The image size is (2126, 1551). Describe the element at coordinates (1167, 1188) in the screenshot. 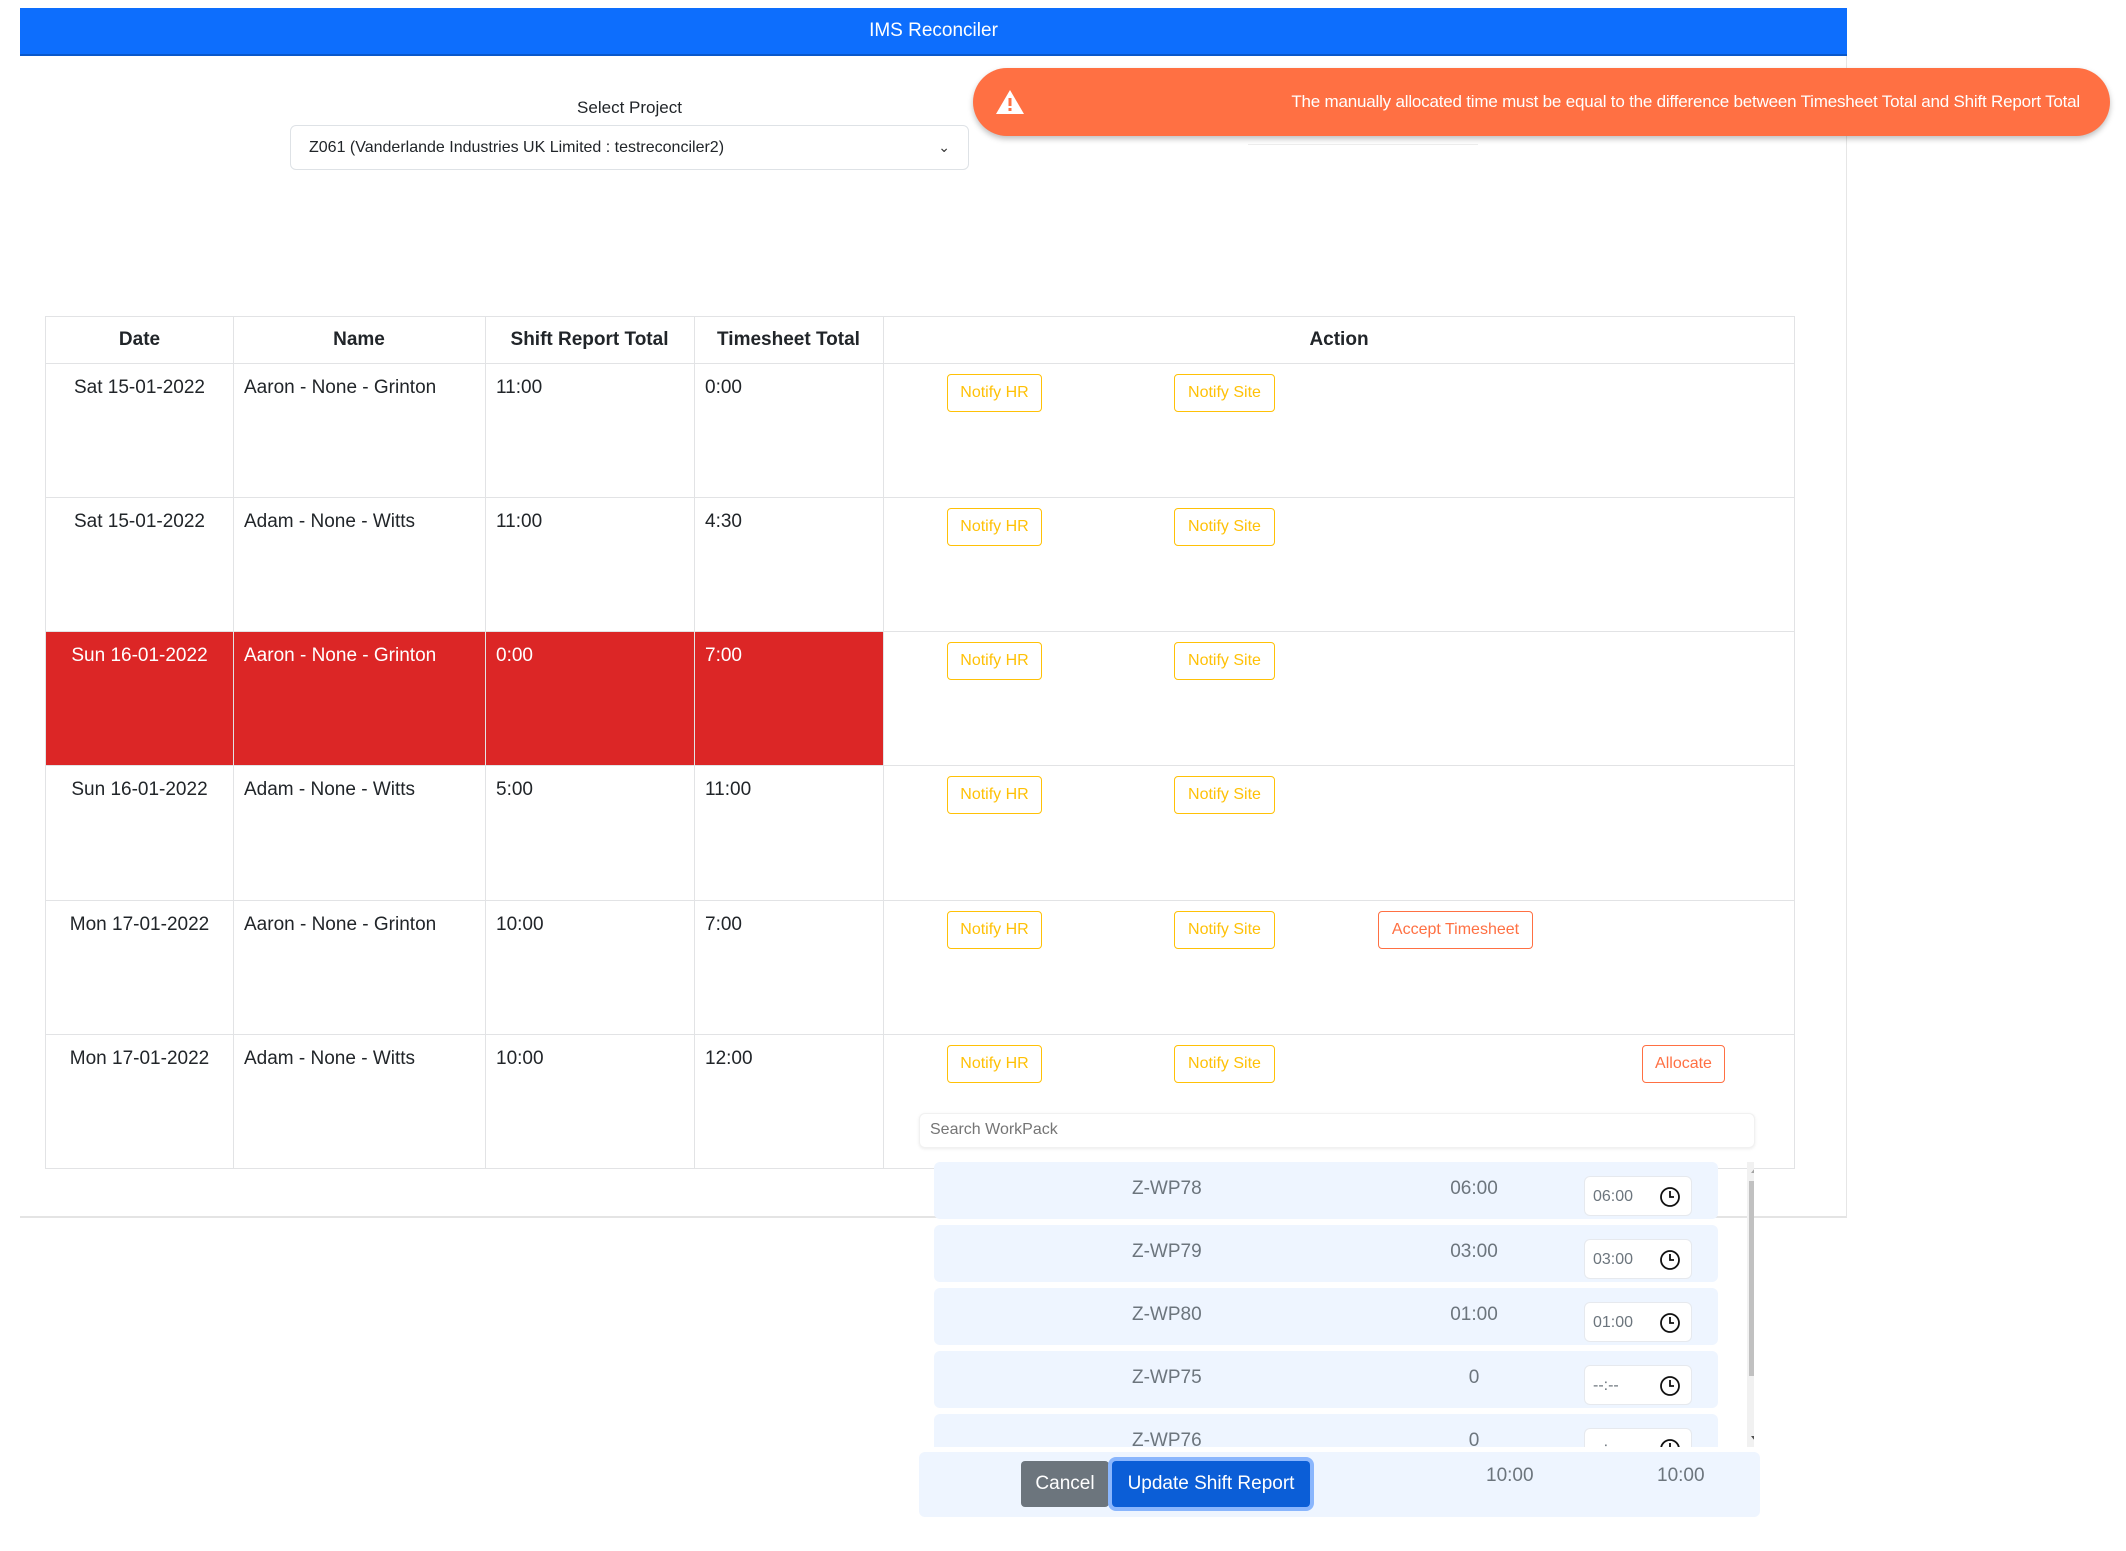

I see `workpack-name: Z-WP78` at that location.